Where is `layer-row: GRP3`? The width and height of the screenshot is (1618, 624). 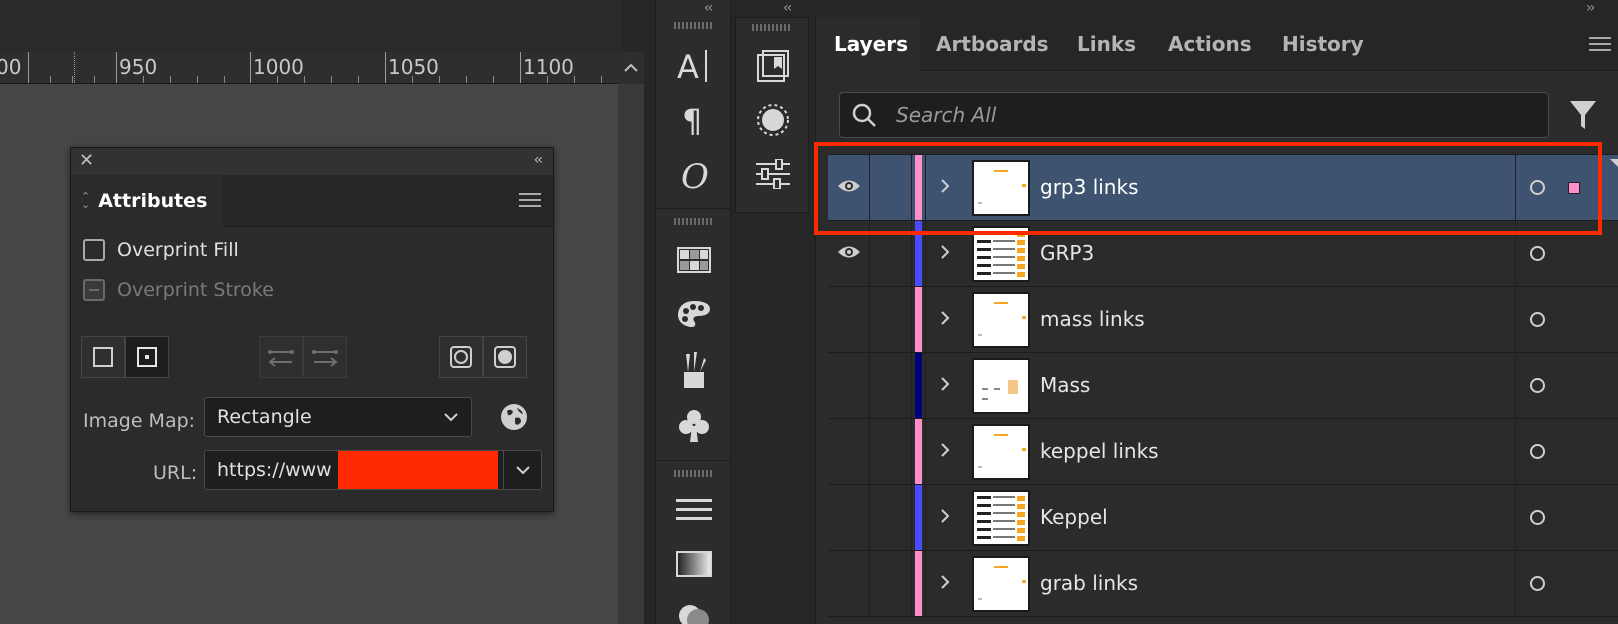
layer-row: GRP3 is located at coordinates (1223, 254).